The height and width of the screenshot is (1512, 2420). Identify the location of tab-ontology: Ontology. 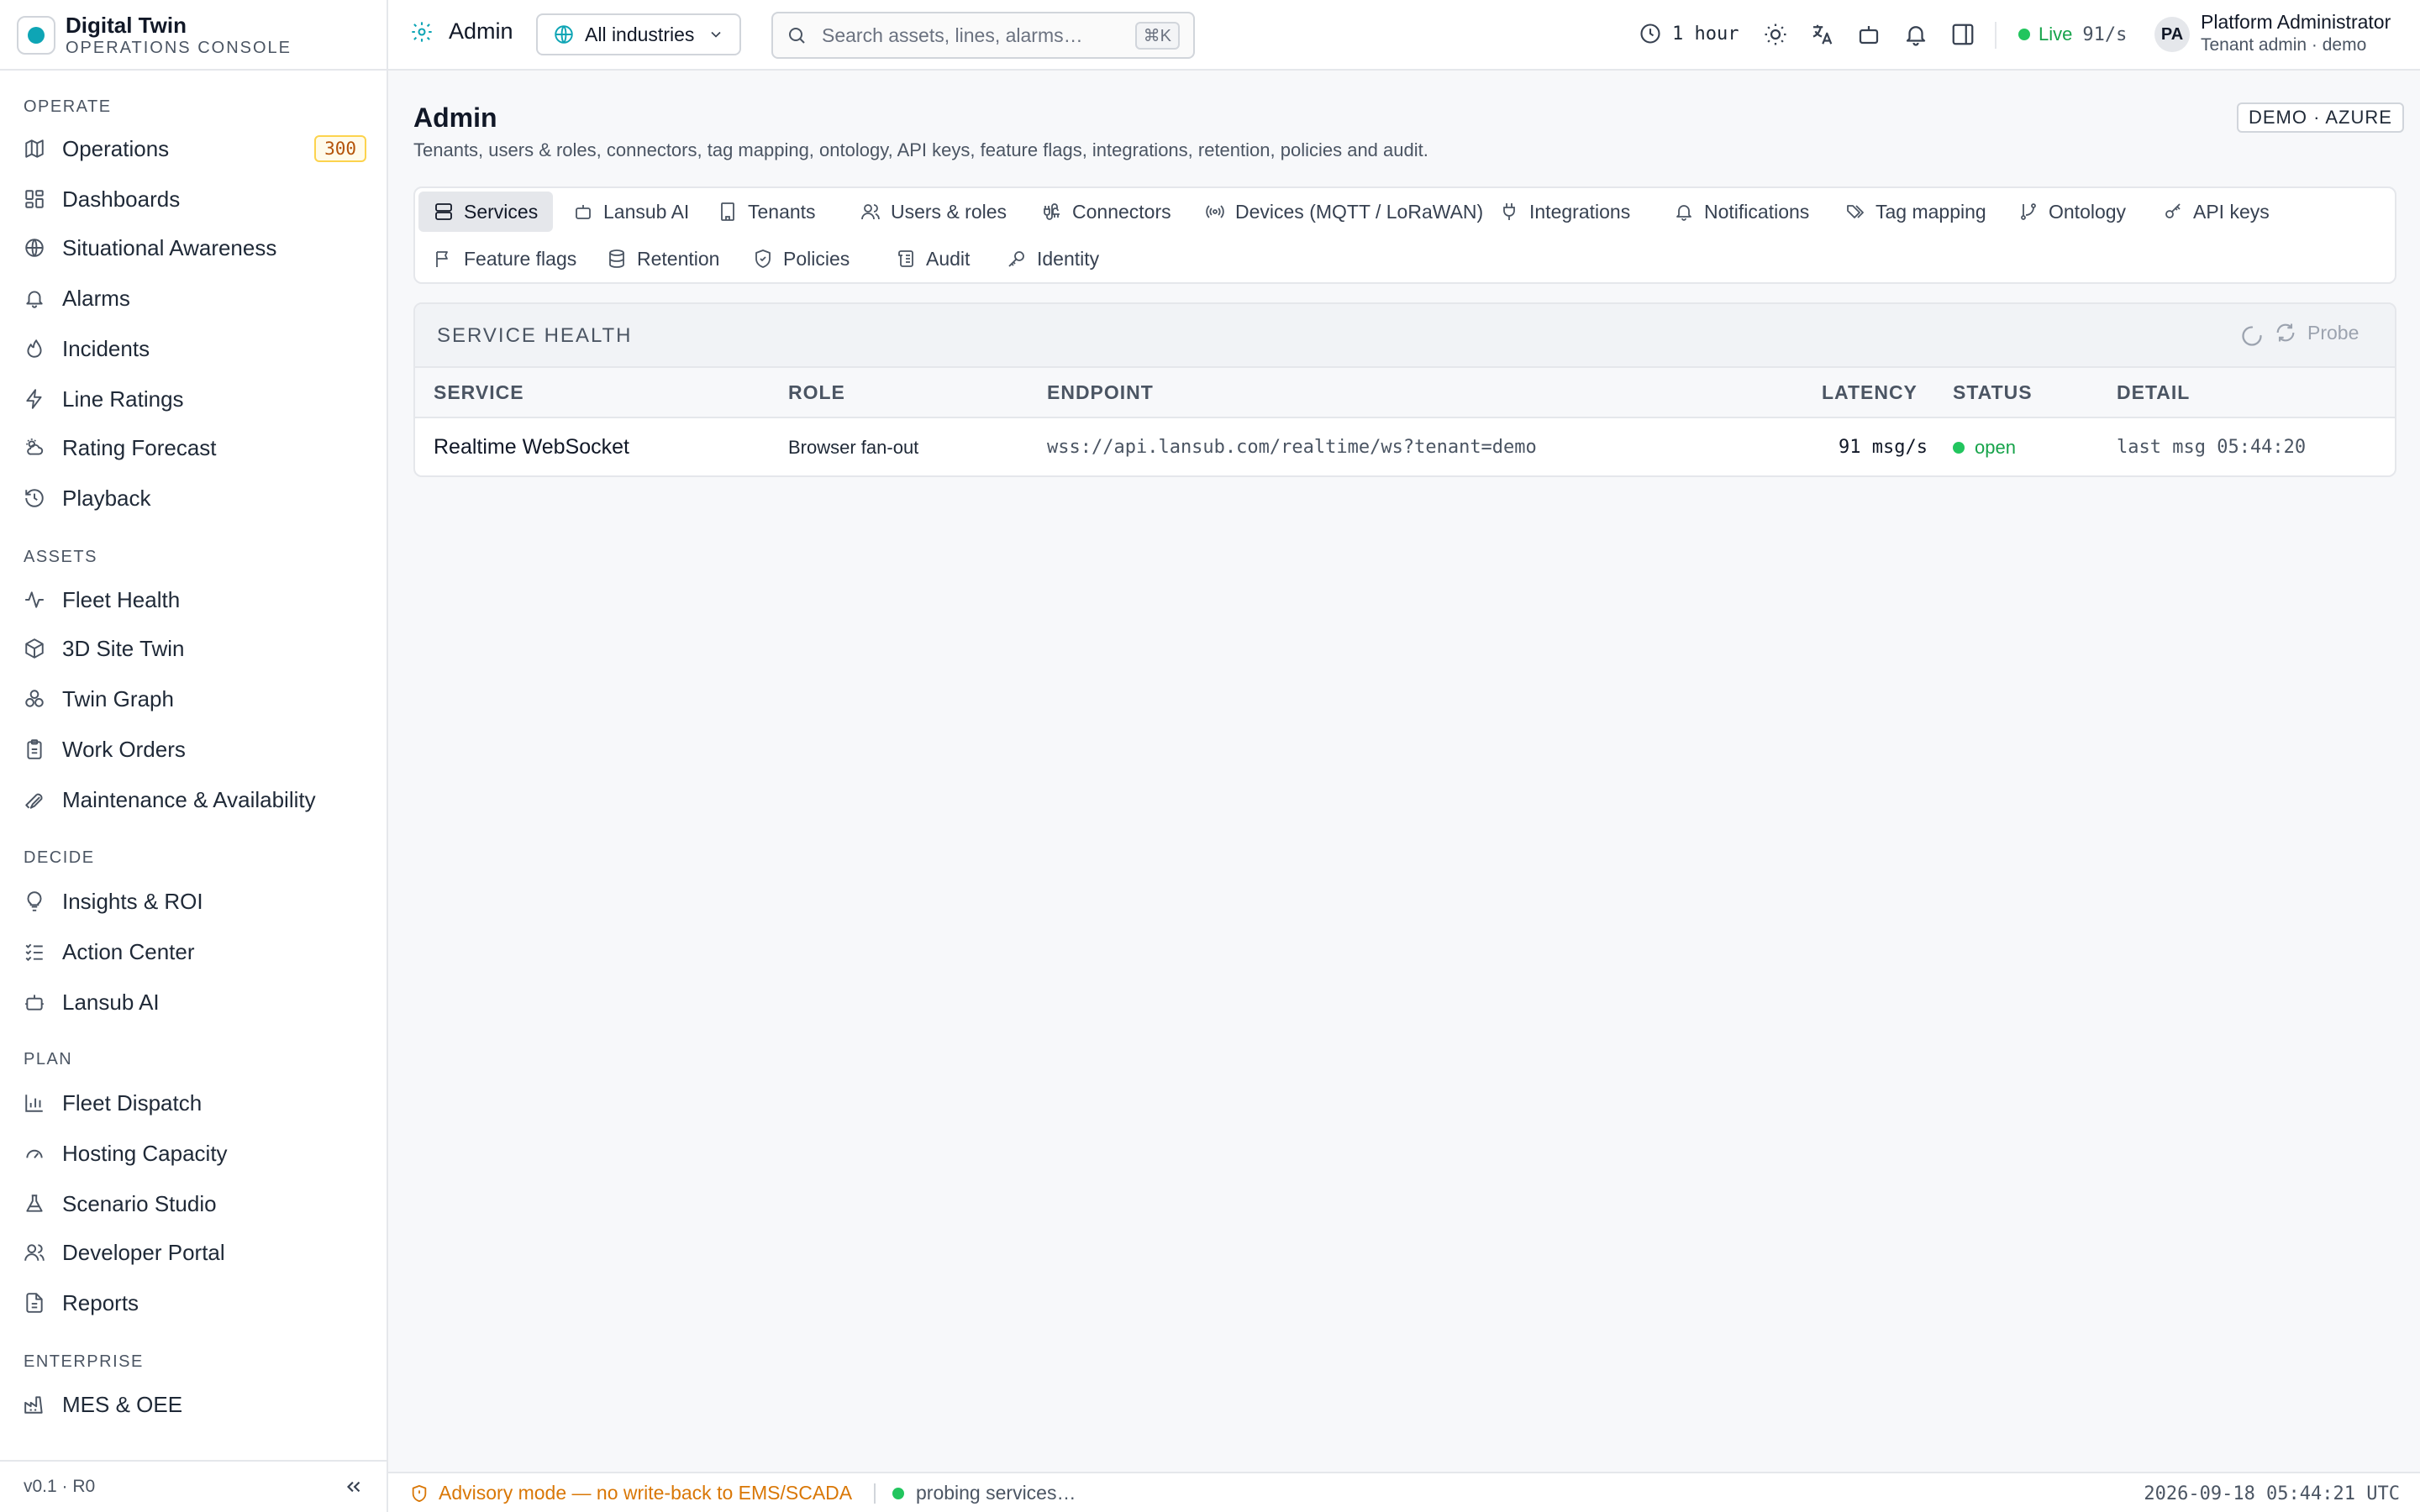
(2072, 212).